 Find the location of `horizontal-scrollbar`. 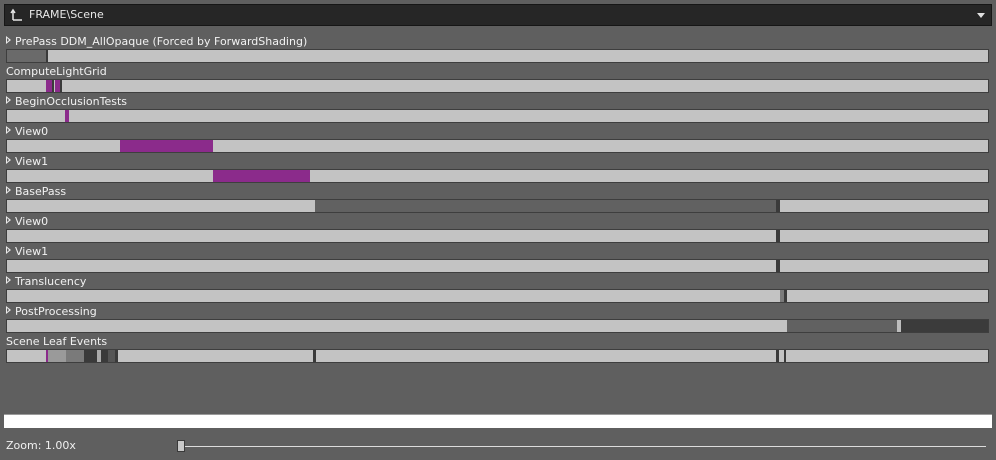

horizontal-scrollbar is located at coordinates (498, 421).